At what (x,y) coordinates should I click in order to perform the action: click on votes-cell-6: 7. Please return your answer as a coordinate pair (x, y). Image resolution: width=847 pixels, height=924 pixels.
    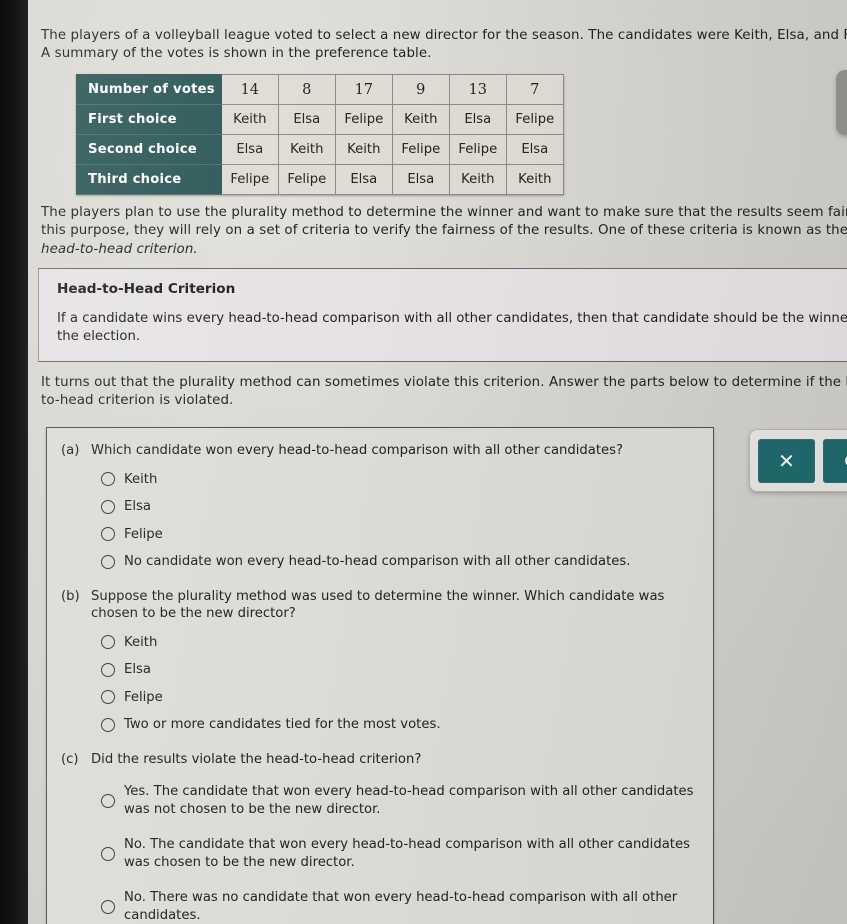
    Looking at the image, I should click on (534, 89).